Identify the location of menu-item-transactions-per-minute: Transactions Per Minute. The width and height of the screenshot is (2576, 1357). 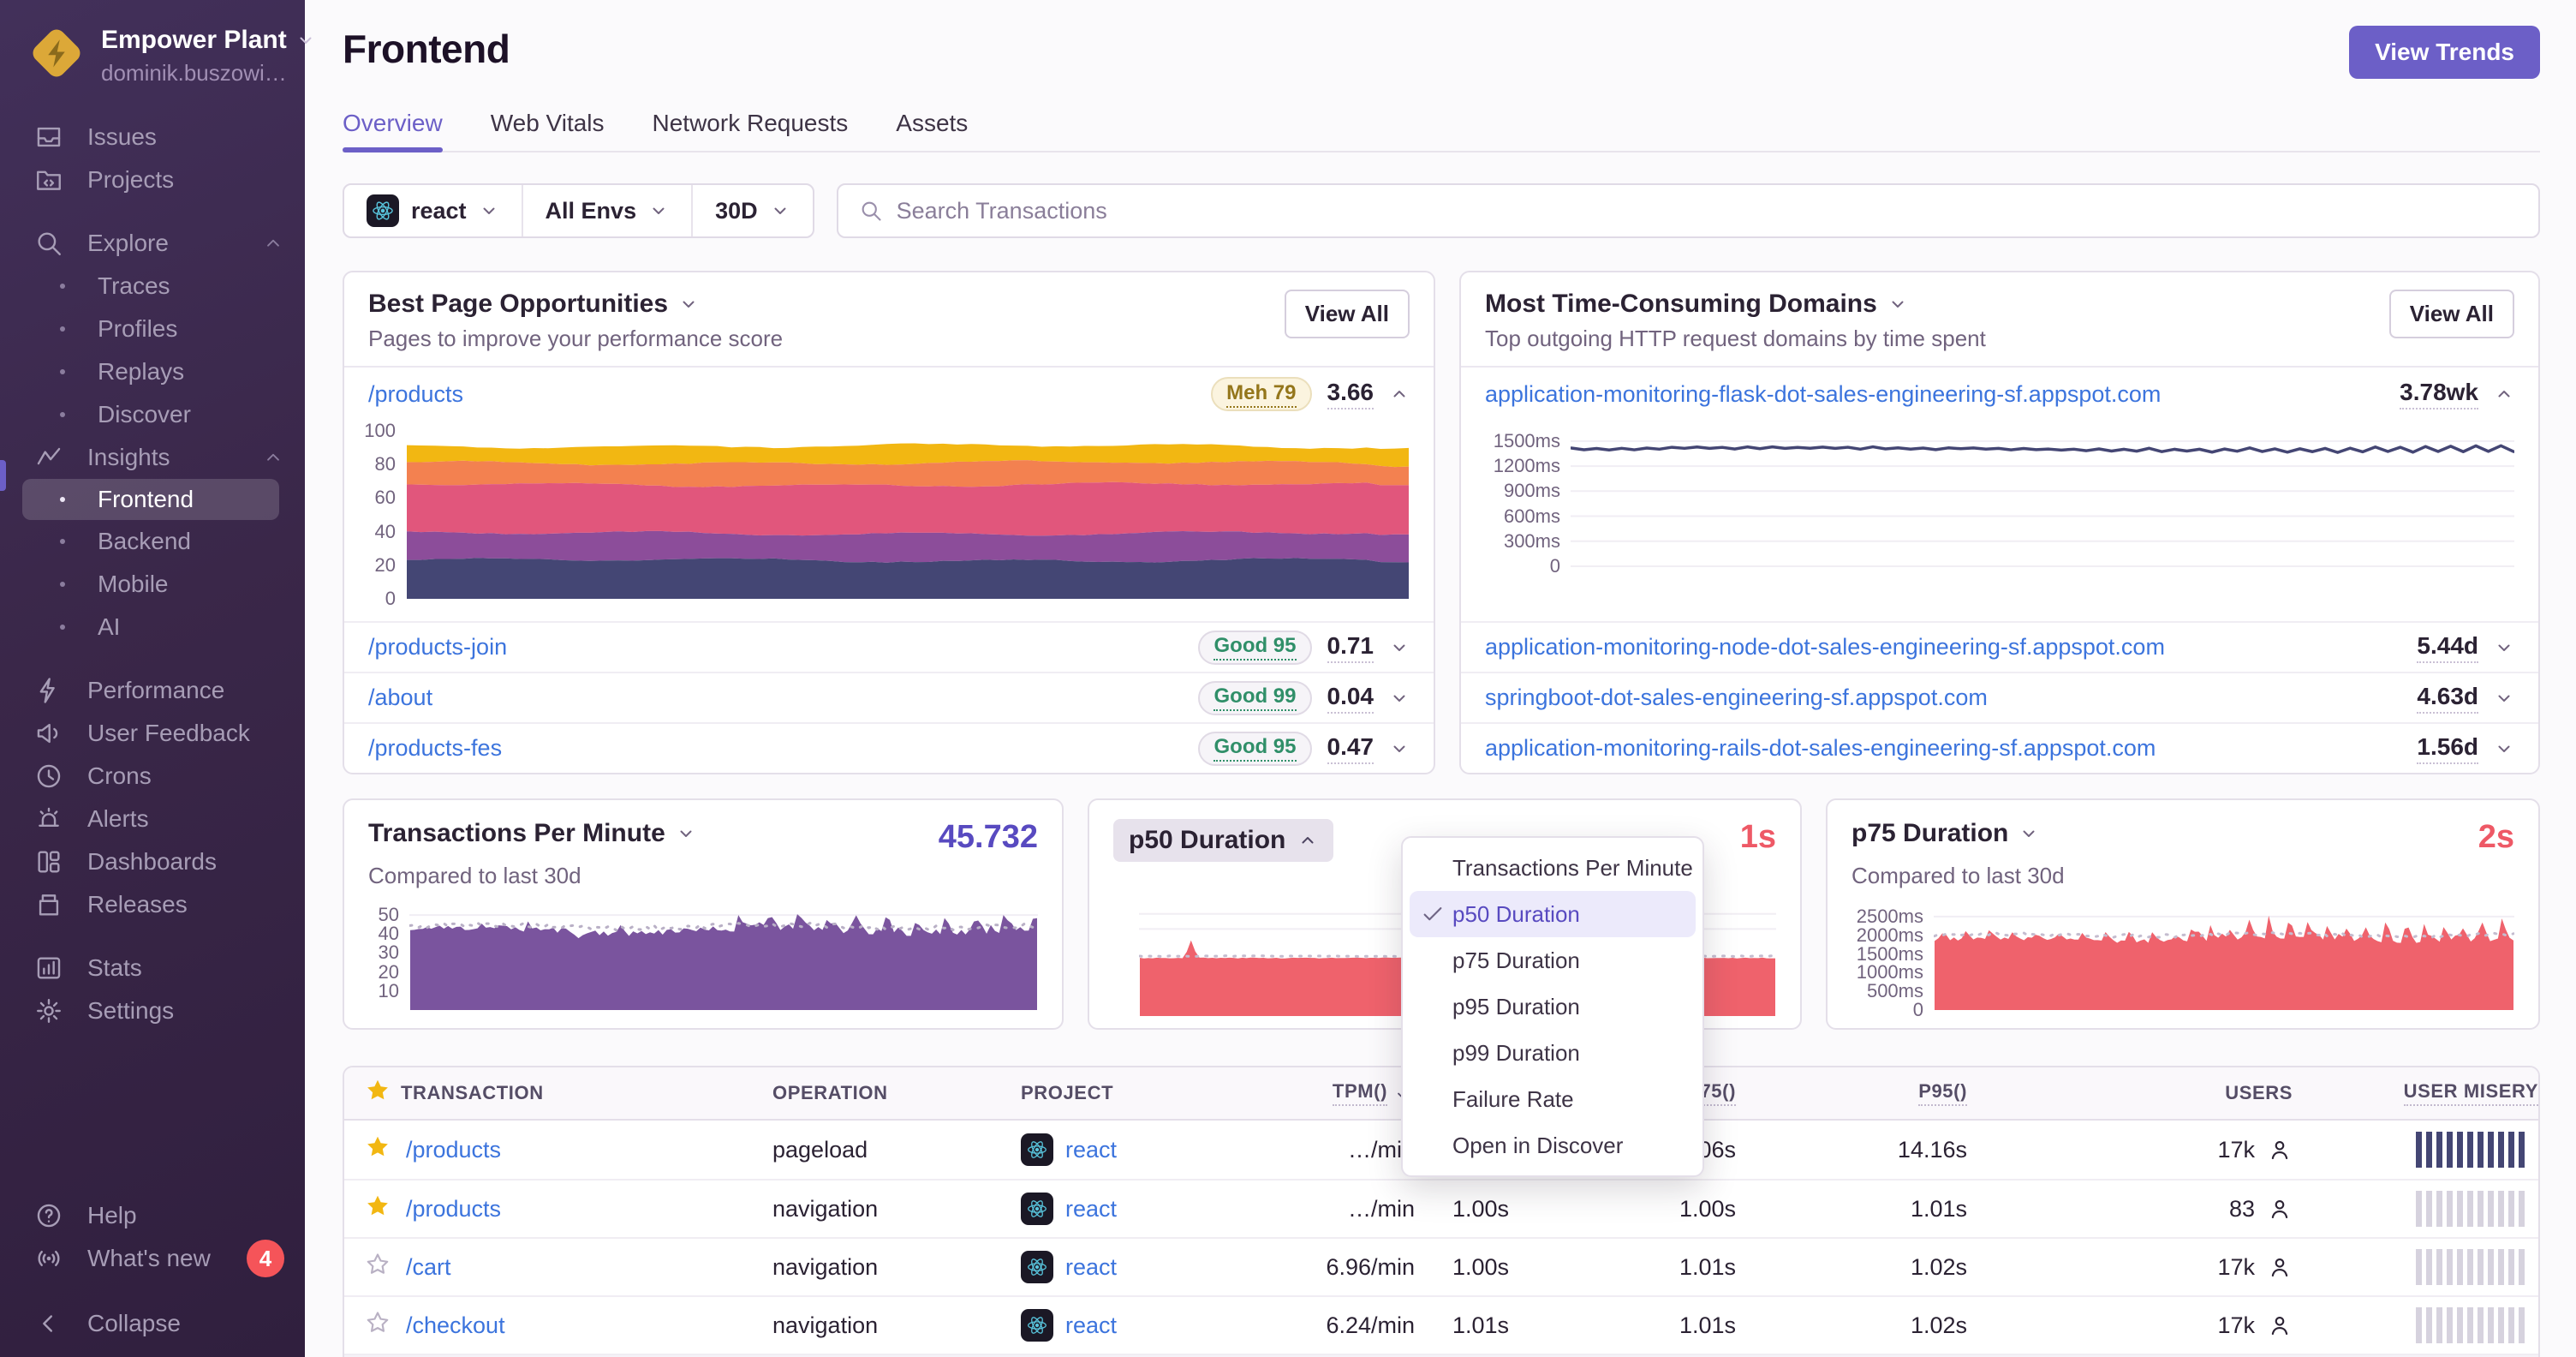
(1553, 868).